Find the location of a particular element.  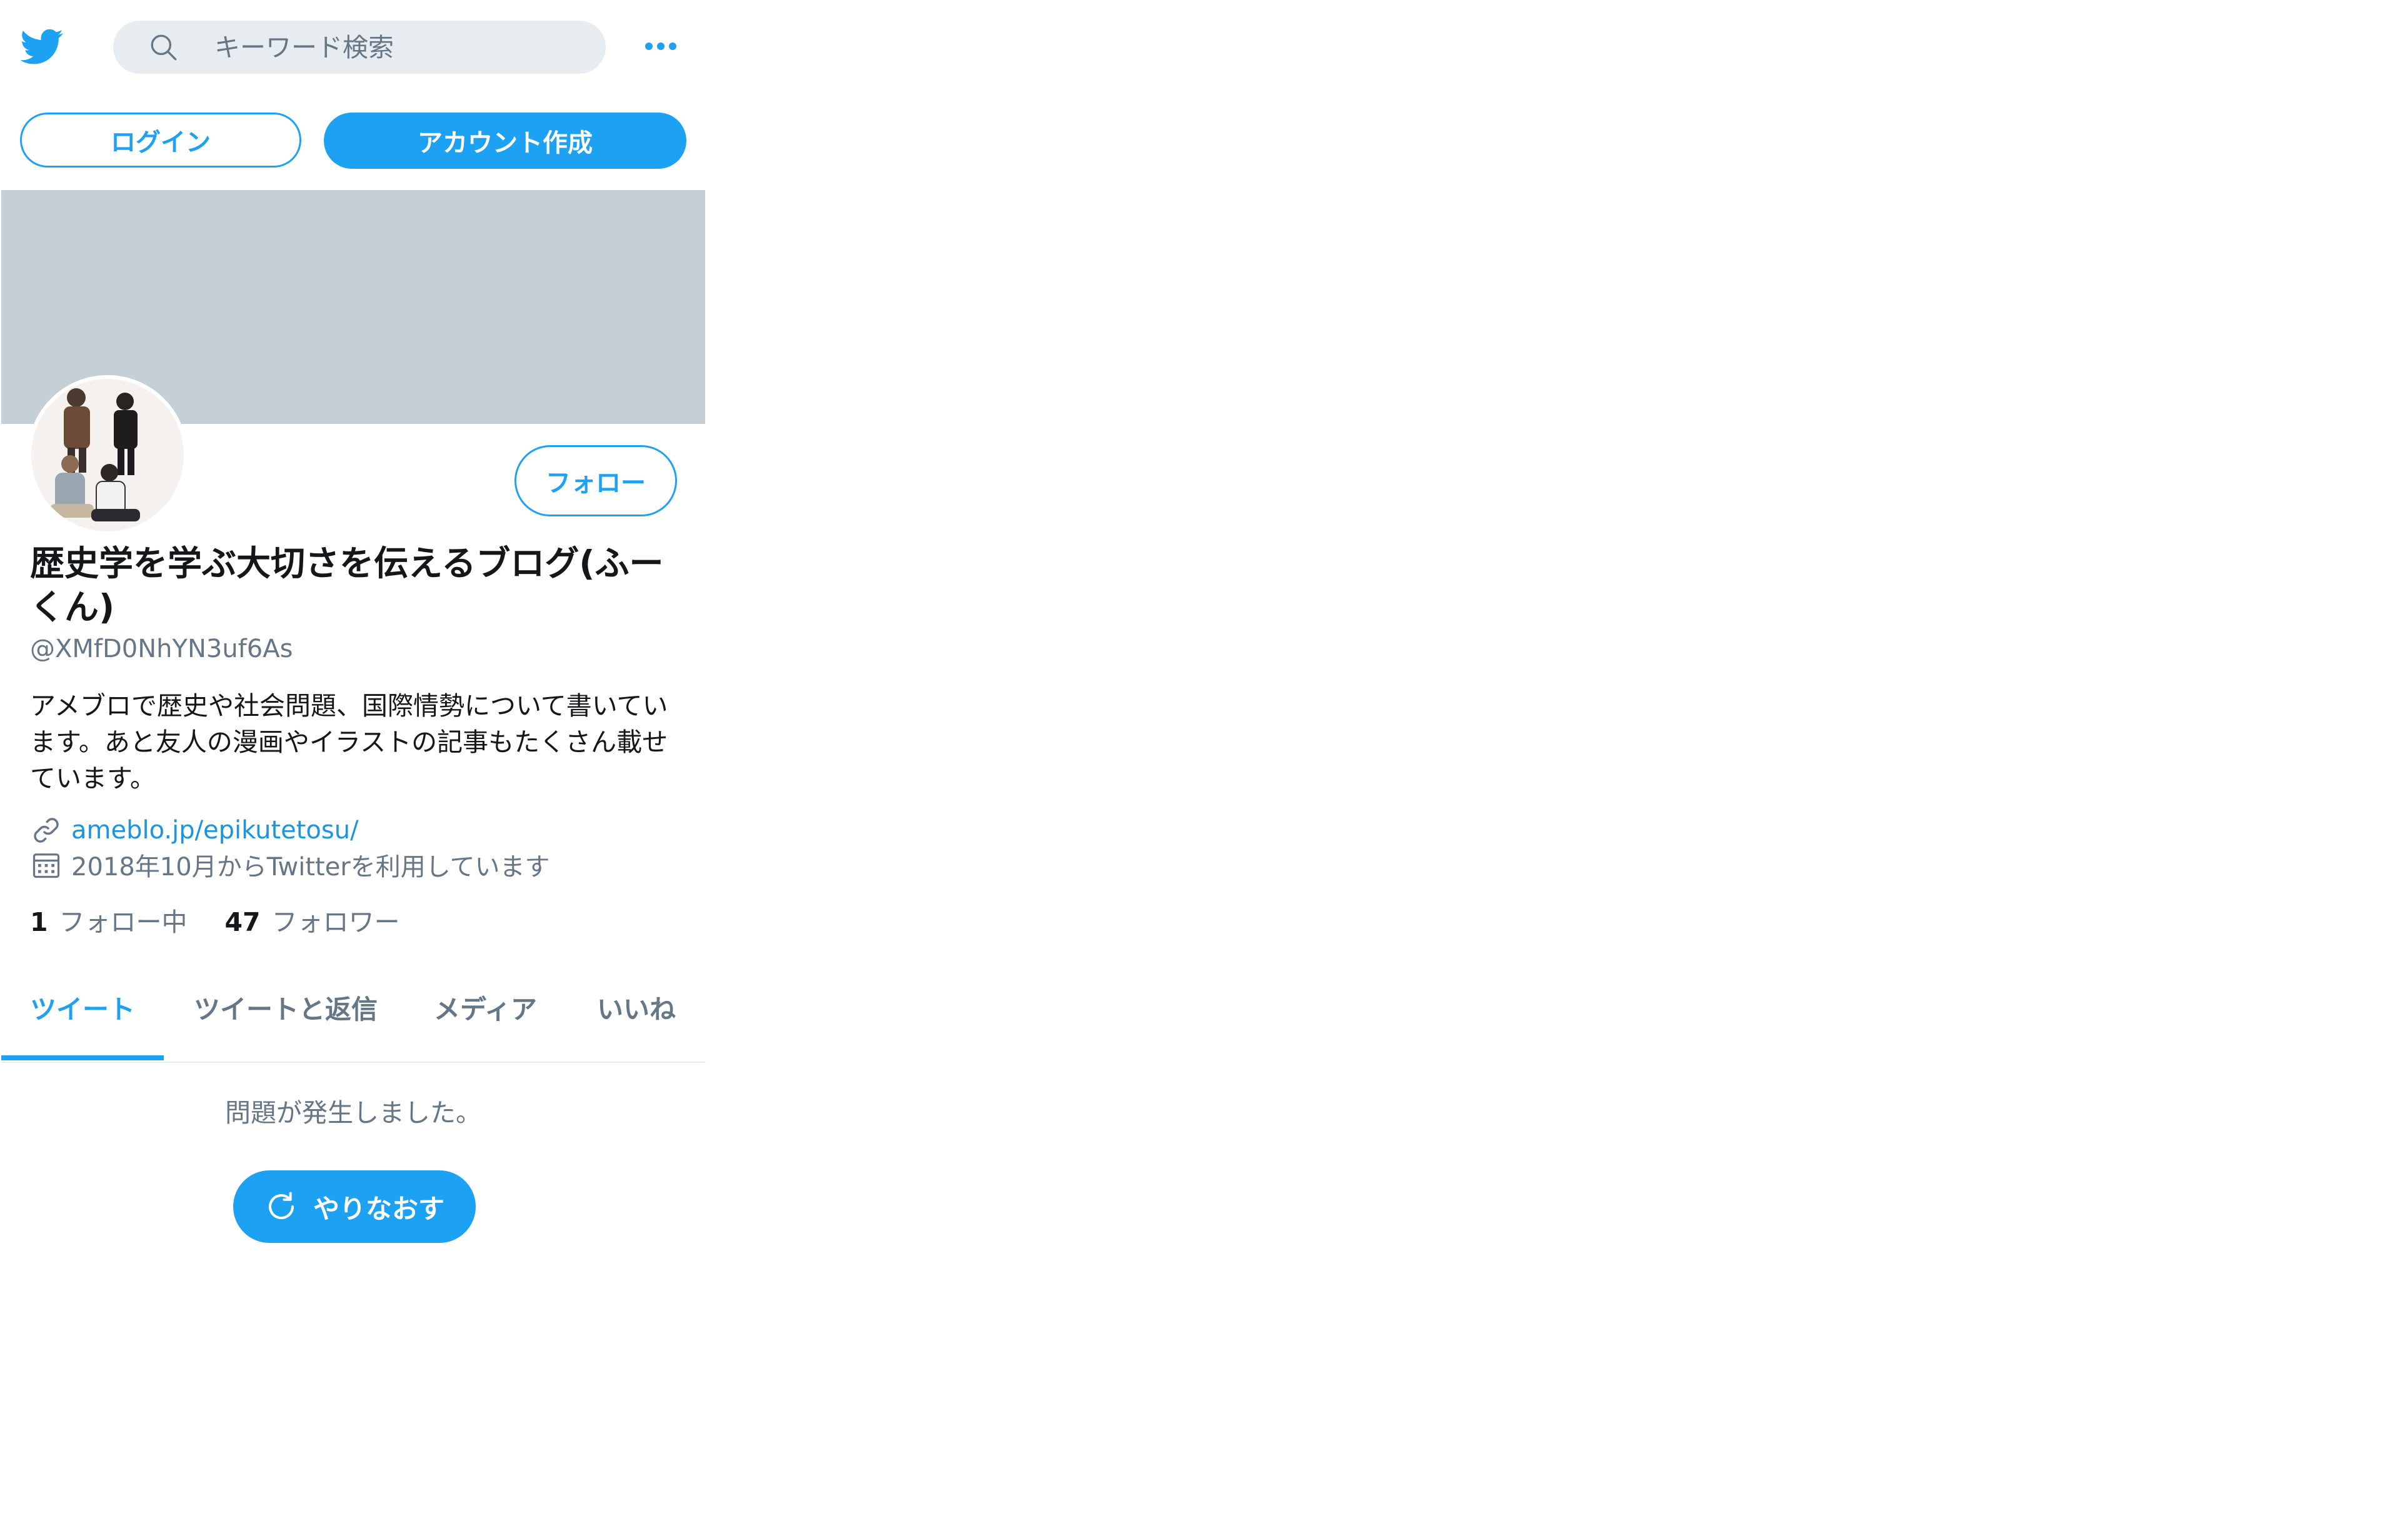

tab-likes: いいね is located at coordinates (636, 1025).